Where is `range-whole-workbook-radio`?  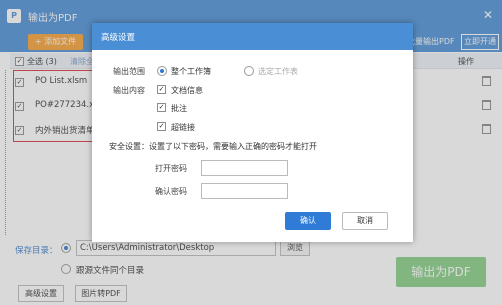 range-whole-workbook-radio is located at coordinates (162, 71).